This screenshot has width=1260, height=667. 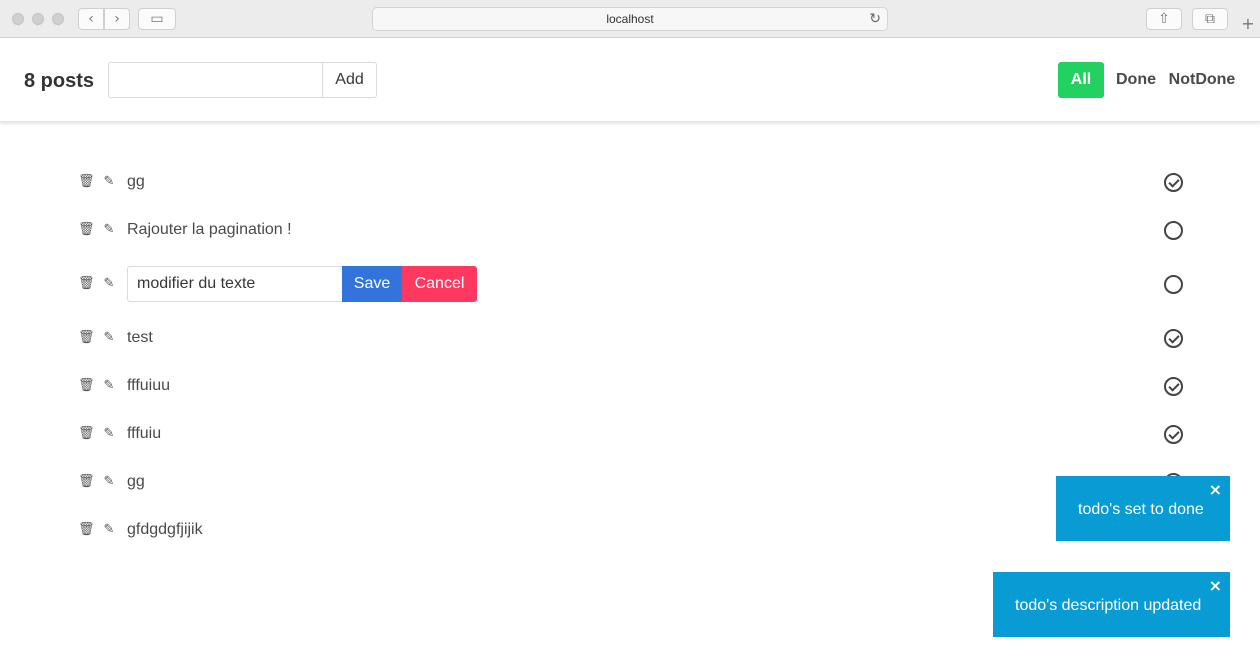 I want to click on tabs-icon: ⧉, so click(x=1210, y=19).